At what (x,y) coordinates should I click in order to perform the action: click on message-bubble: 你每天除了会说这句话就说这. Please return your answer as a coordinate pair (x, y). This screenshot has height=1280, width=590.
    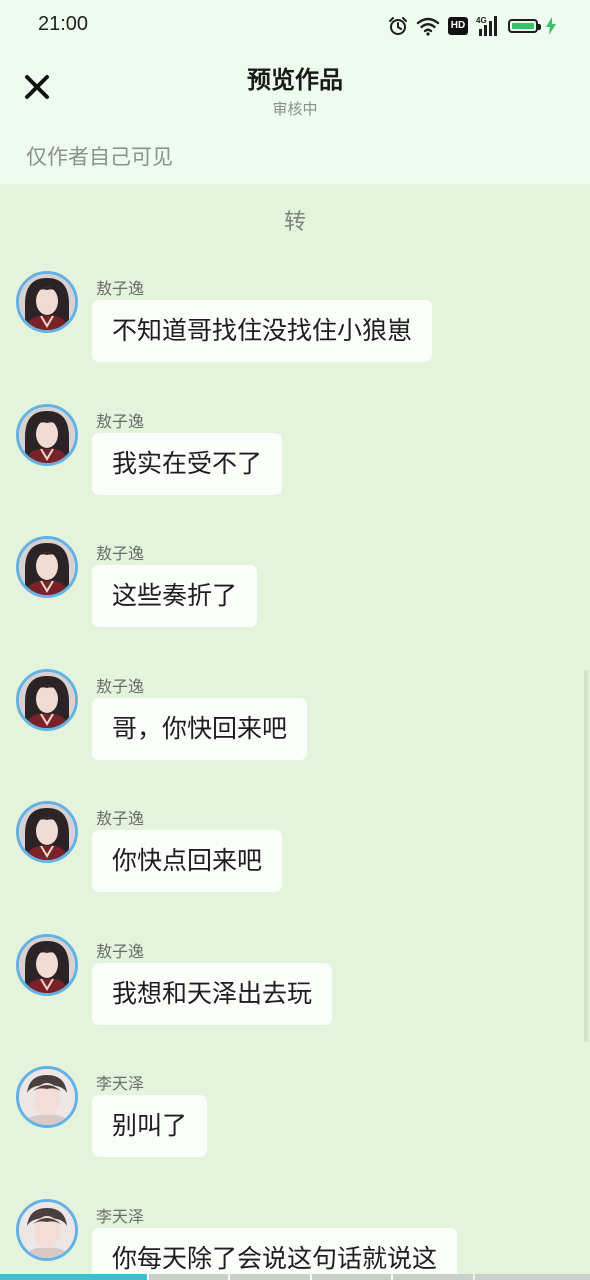
    Looking at the image, I should click on (275, 1254).